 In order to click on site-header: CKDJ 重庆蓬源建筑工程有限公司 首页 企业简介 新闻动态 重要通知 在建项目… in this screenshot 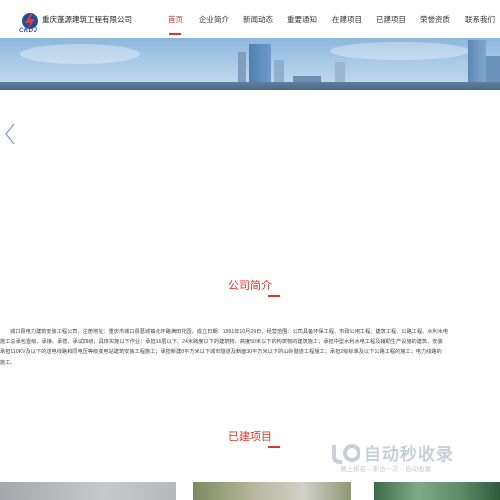, I will do `click(250, 19)`.